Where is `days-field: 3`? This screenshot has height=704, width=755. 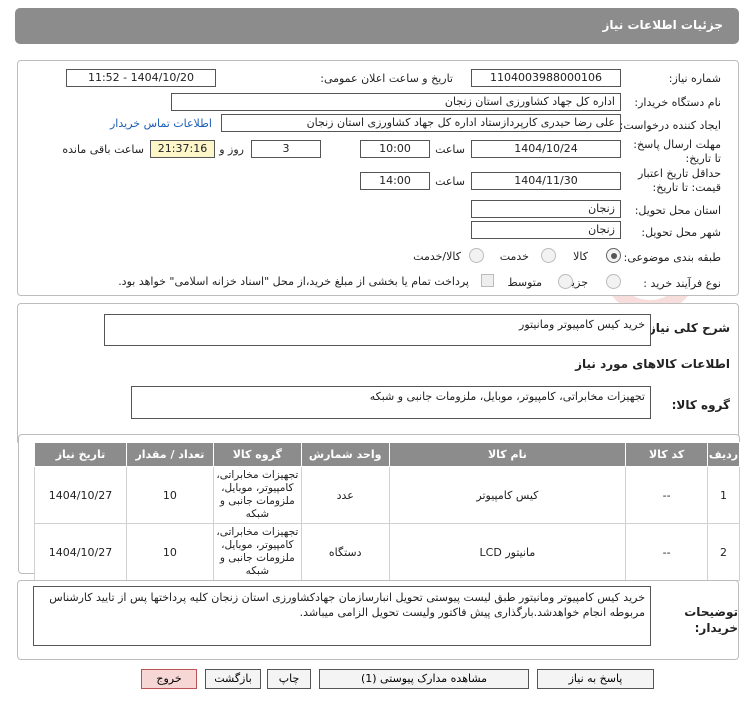
days-field: 3 is located at coordinates (286, 149).